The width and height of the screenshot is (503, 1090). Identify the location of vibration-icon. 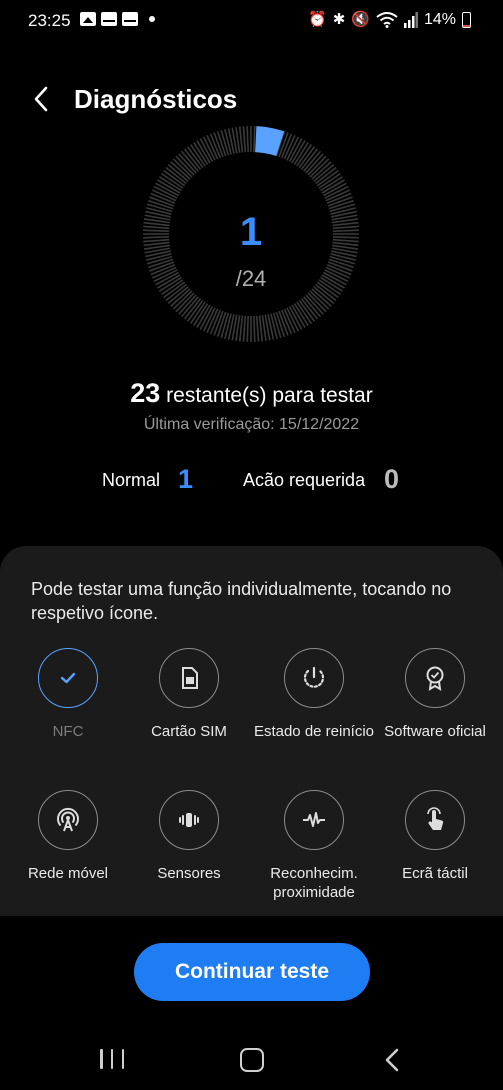
(189, 820).